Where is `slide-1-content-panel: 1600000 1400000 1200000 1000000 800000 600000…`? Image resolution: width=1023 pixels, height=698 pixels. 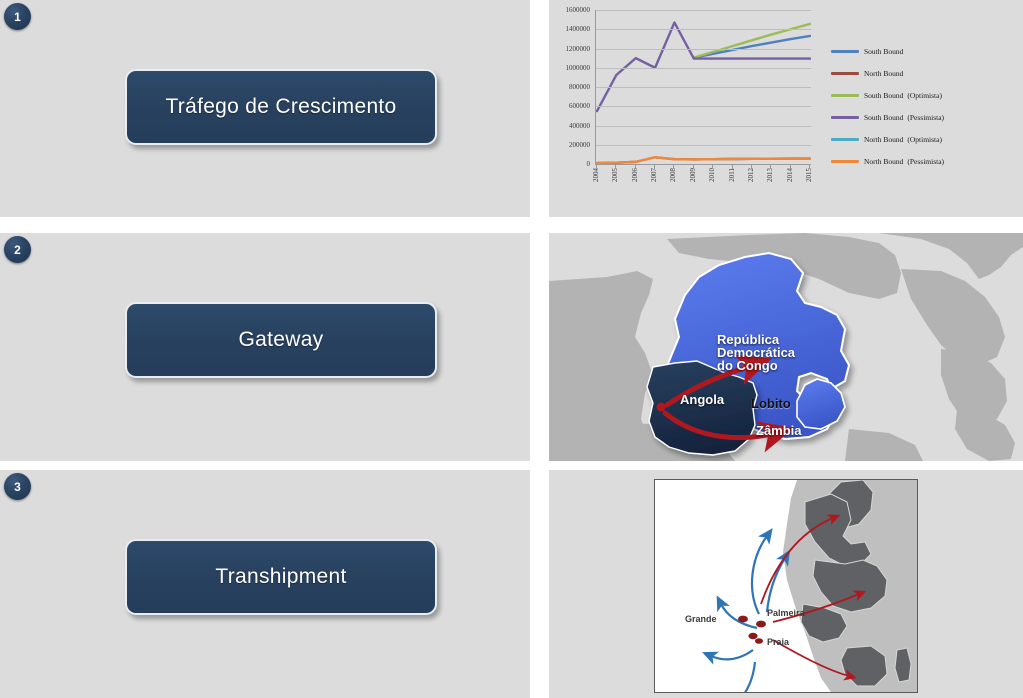
slide-1-content-panel: 1600000 1400000 1200000 1000000 800000 600000… is located at coordinates (786, 108).